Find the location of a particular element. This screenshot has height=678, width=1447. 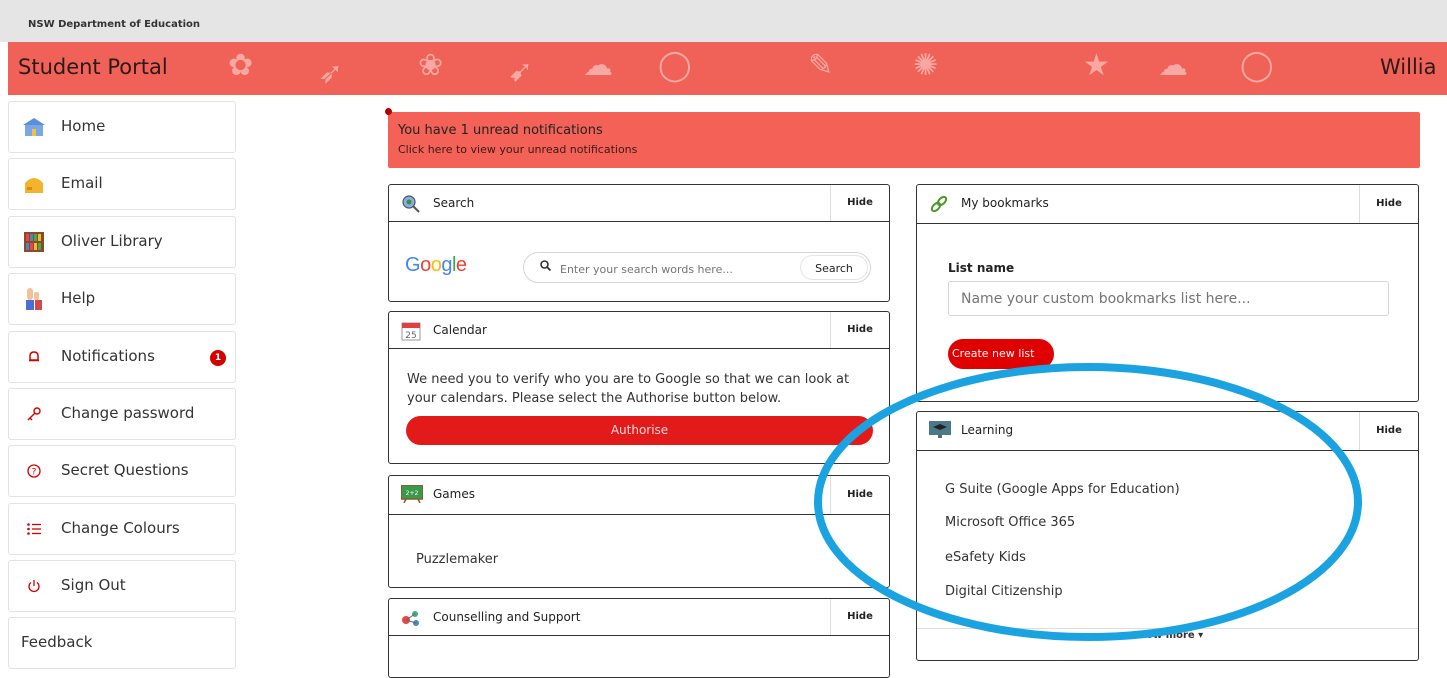

magnifier-globe-icon is located at coordinates (410, 203).